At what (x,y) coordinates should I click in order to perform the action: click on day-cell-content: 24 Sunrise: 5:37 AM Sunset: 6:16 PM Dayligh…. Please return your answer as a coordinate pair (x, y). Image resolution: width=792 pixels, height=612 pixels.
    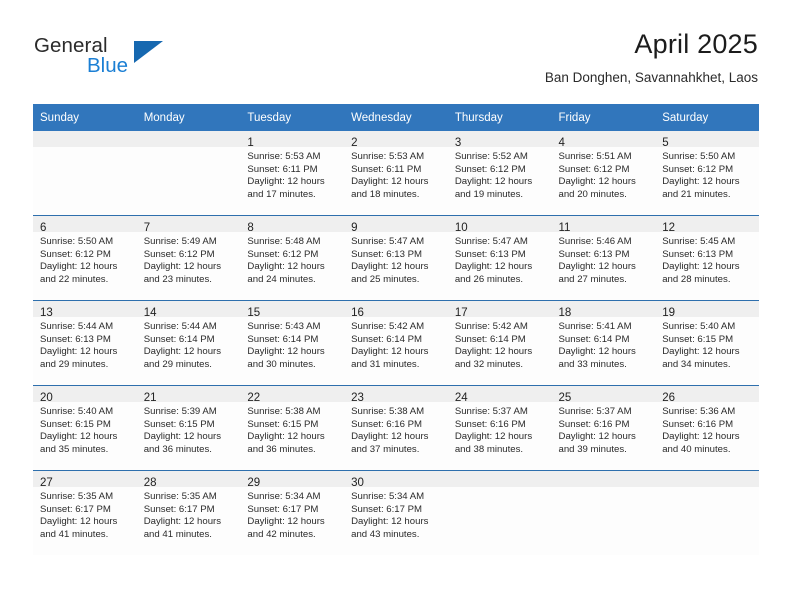
    Looking at the image, I should click on (499, 428).